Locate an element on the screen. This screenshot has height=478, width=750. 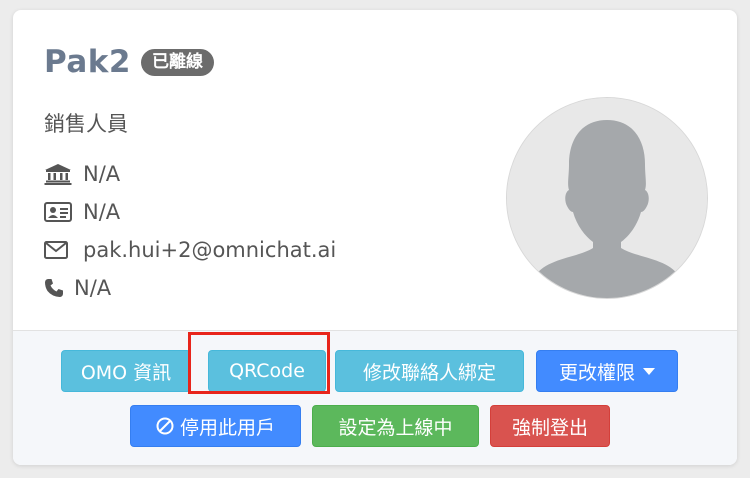
modify-contact-binding-button: 修改聯絡人綁定 is located at coordinates (429, 371).